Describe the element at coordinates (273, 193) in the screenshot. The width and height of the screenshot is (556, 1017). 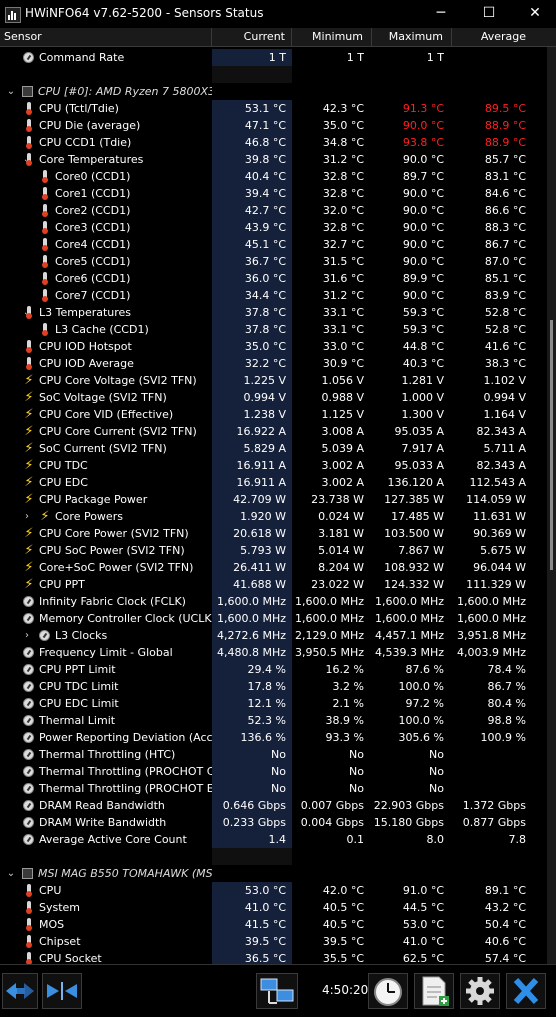
I see `sensor-row: Core1 (CCD1) 39.4 °C 32.8 °C 90.0 °C 84.6 °C` at that location.